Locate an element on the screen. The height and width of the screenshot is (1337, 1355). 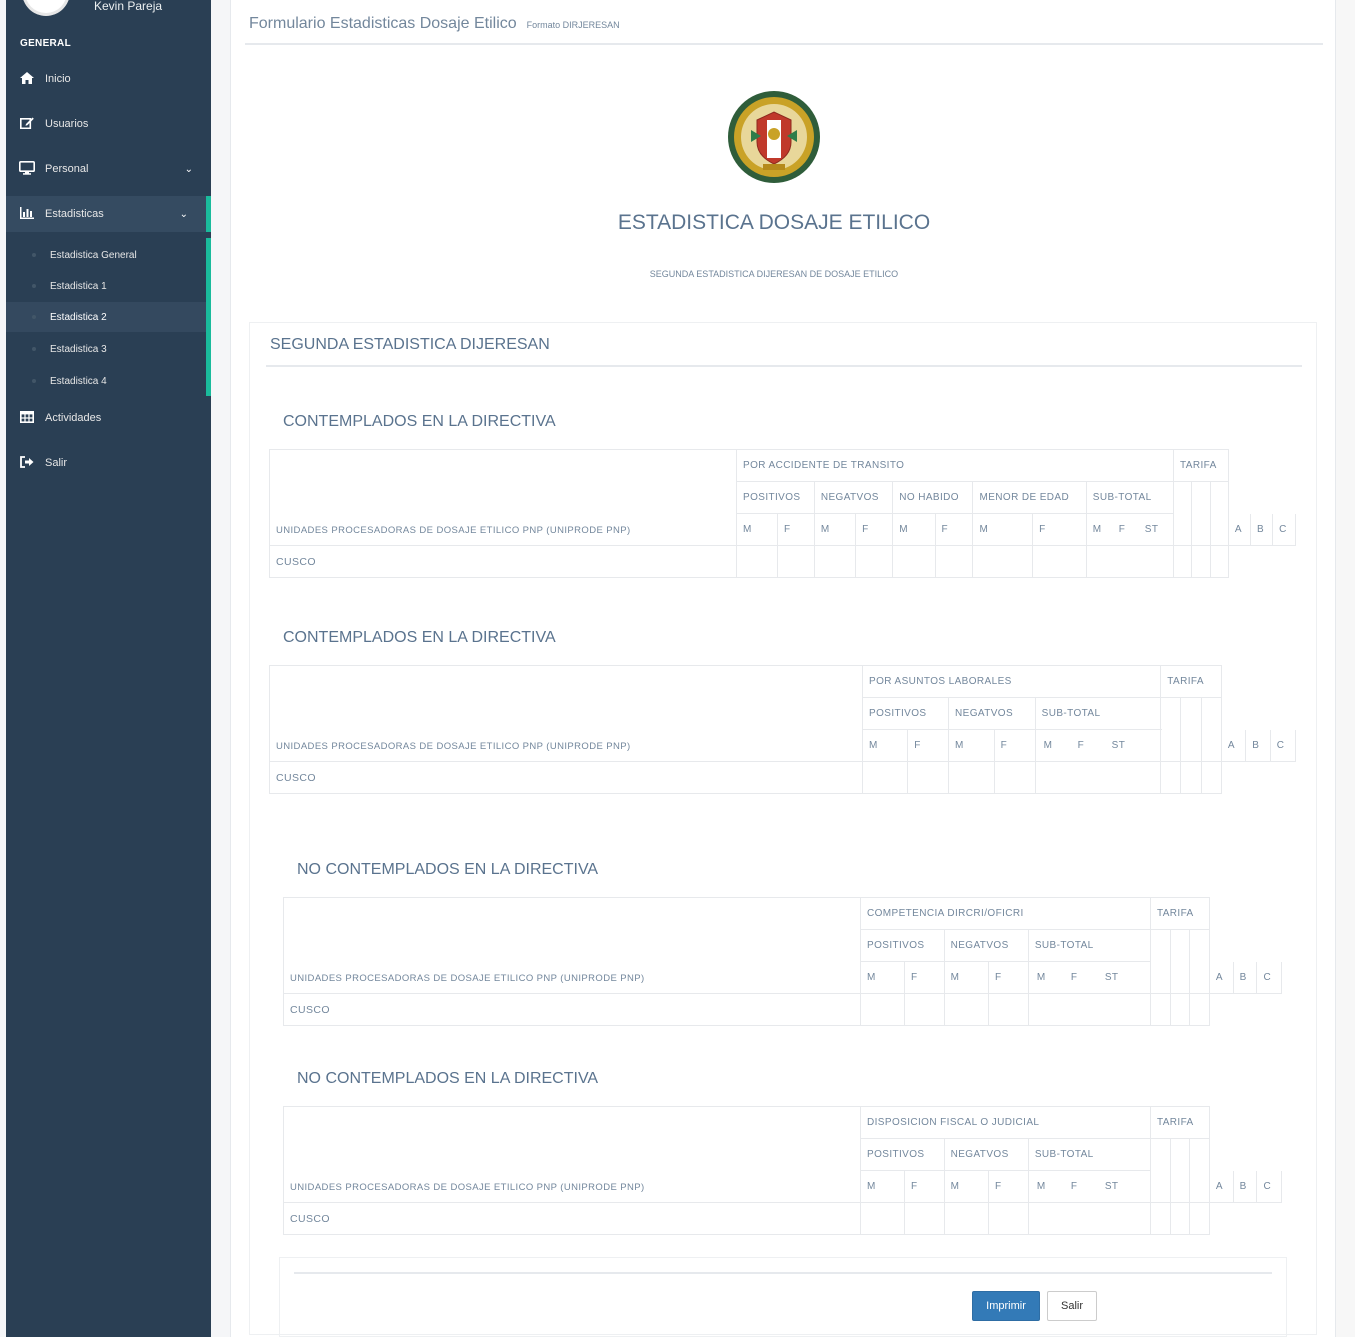
sidebar-item-label: Personal is located at coordinates (67, 169).